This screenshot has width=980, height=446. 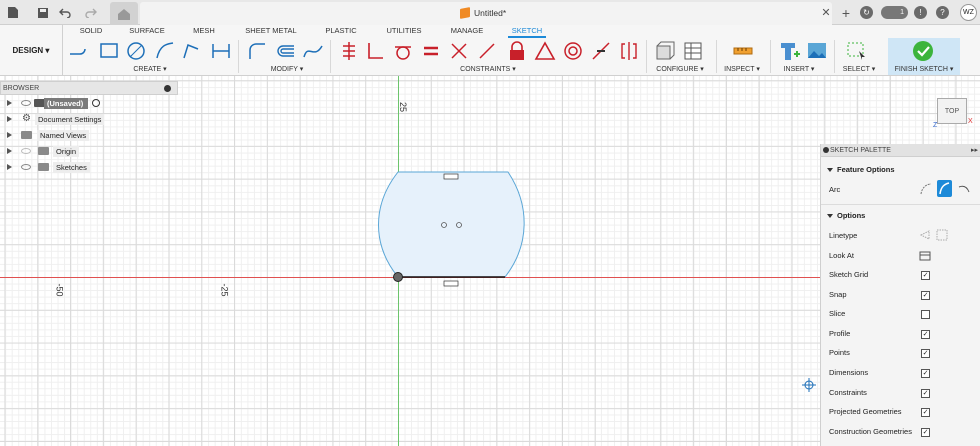 What do you see at coordinates (79, 51) in the screenshot?
I see `line-tool-icon` at bounding box center [79, 51].